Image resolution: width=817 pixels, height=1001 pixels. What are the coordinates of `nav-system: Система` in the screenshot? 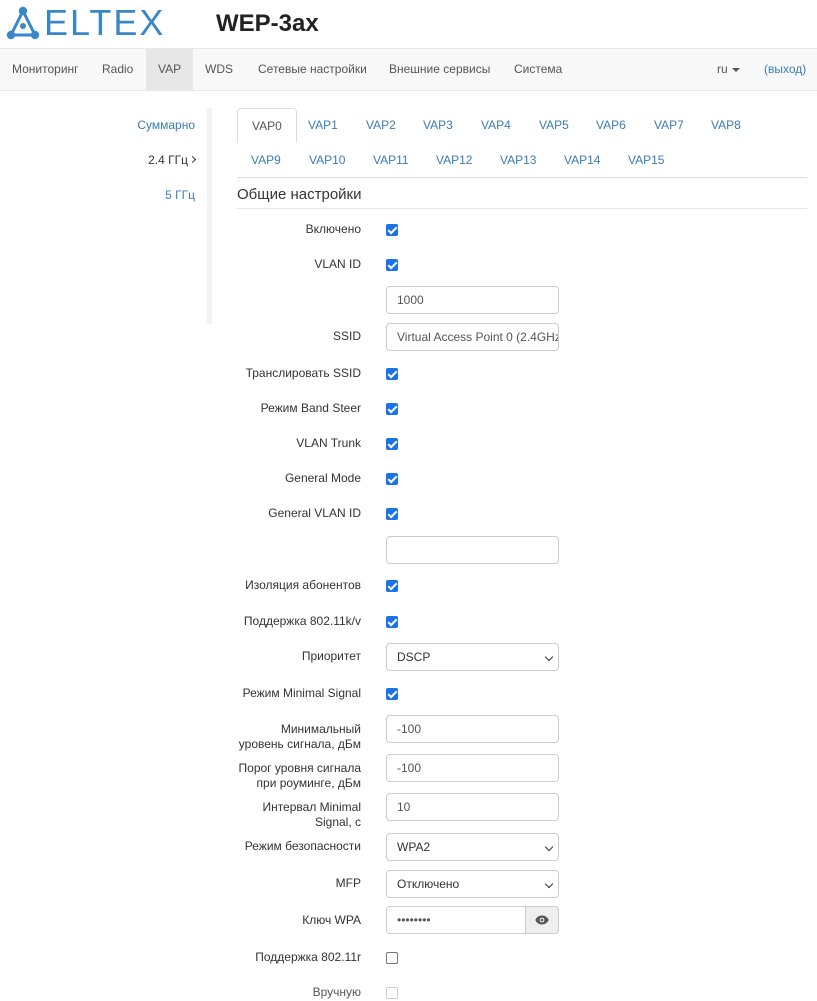 It's located at (538, 69).